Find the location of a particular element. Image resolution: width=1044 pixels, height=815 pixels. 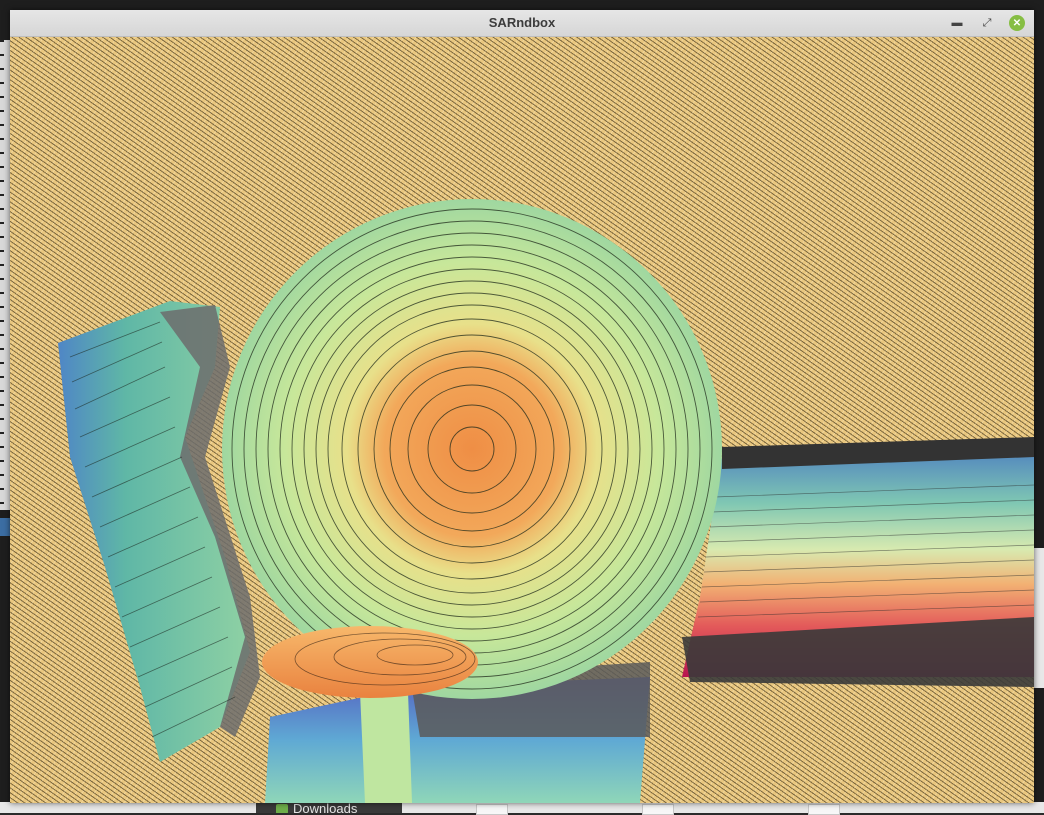

selected-line is located at coordinates (5, 527).